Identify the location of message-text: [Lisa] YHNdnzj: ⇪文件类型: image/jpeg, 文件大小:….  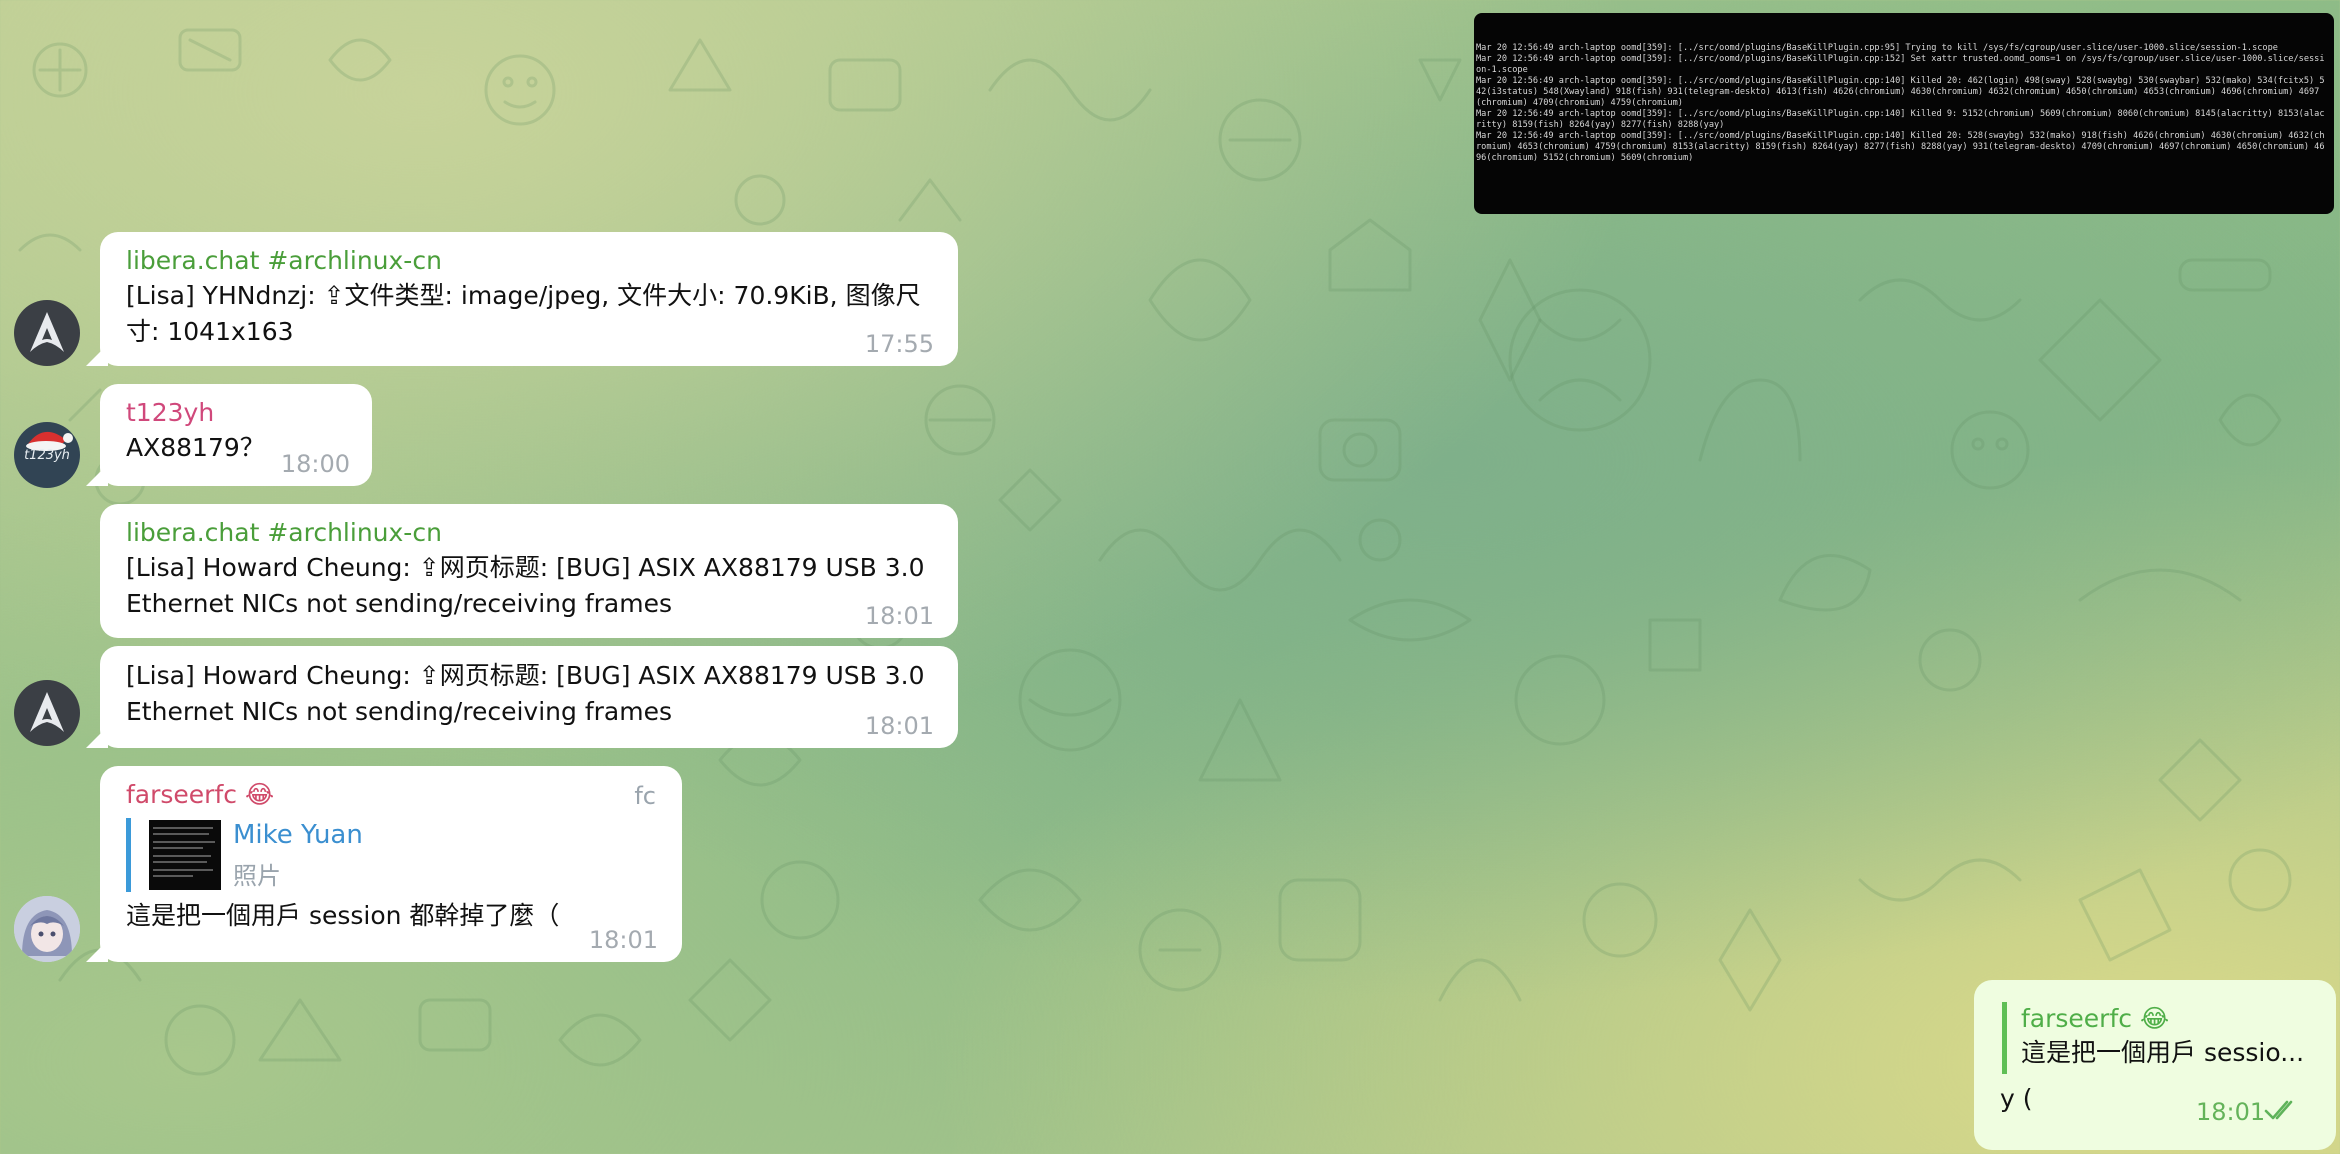
(523, 313).